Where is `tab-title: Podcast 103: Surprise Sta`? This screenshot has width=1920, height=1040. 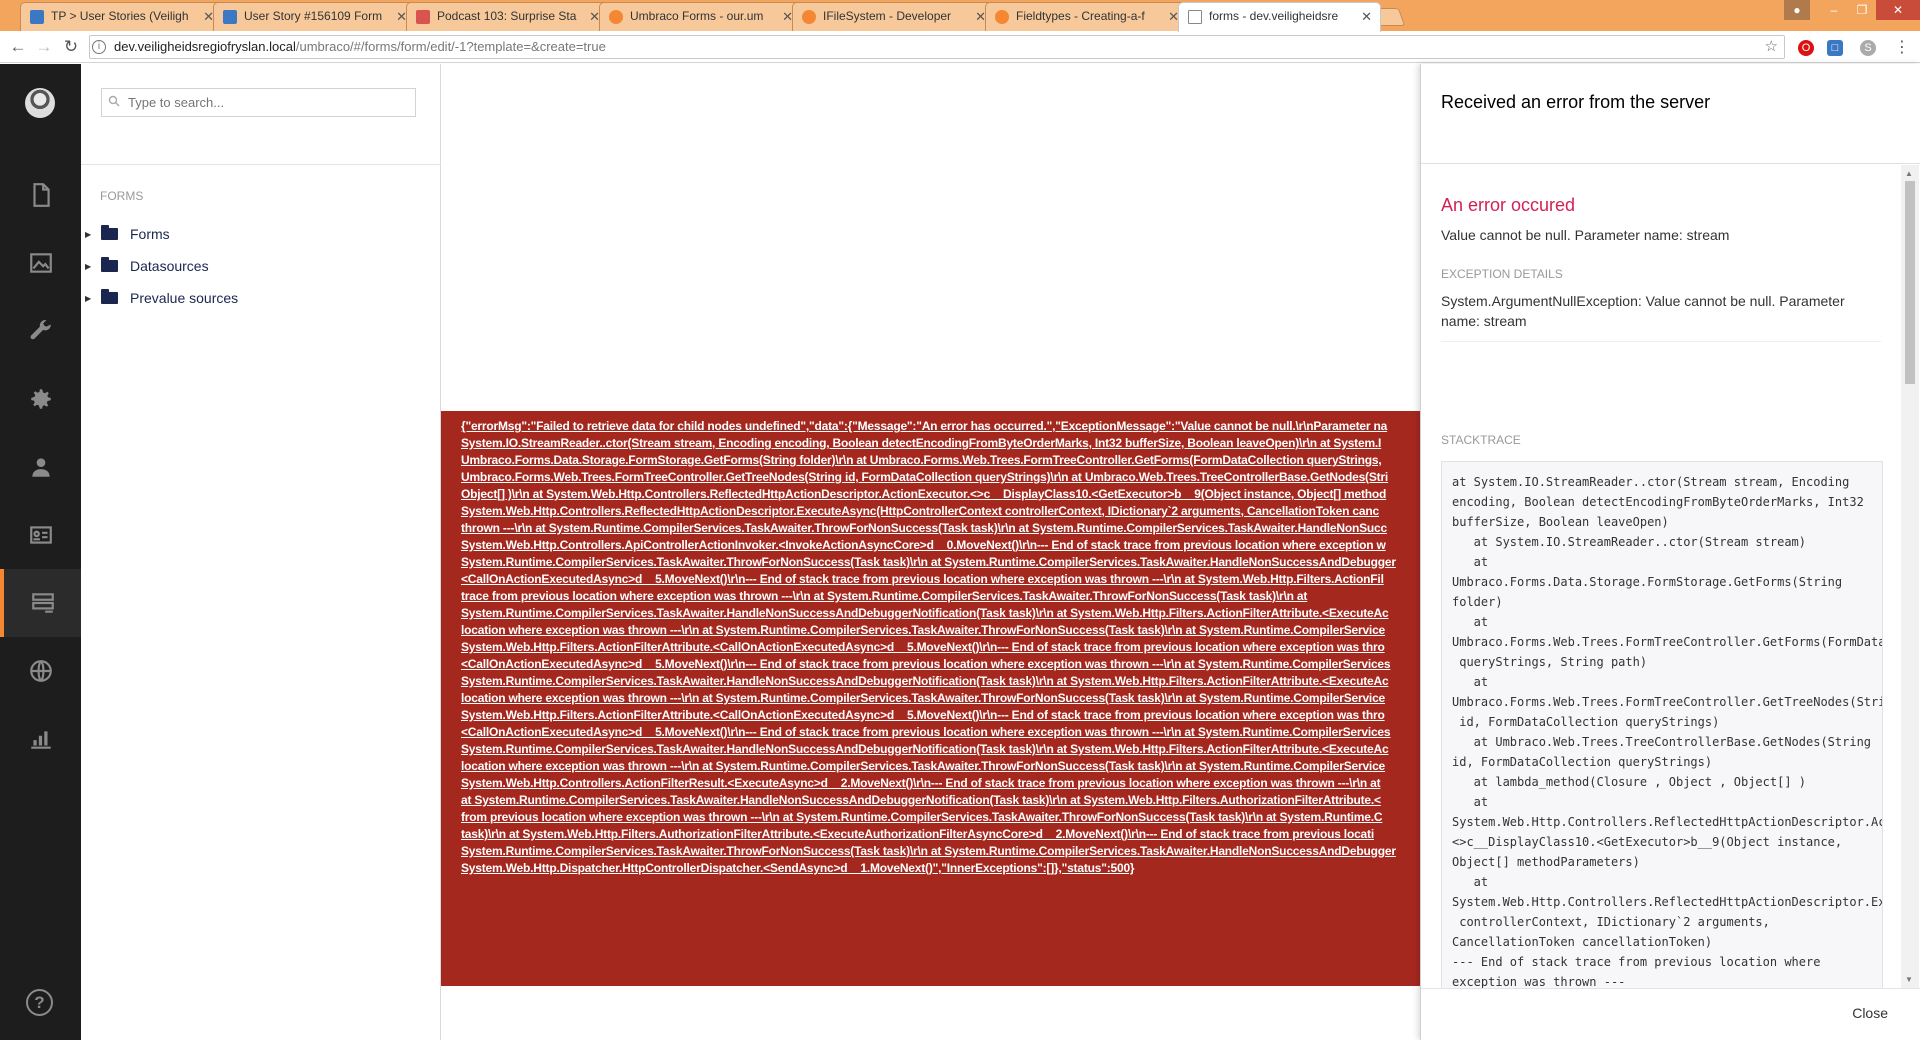 tab-title: Podcast 103: Surprise Sta is located at coordinates (507, 16).